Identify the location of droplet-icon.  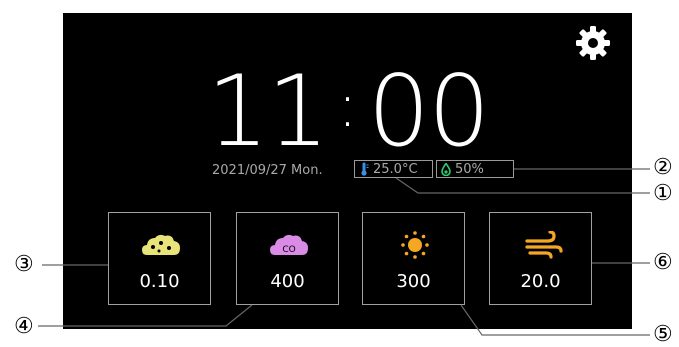
(446, 169).